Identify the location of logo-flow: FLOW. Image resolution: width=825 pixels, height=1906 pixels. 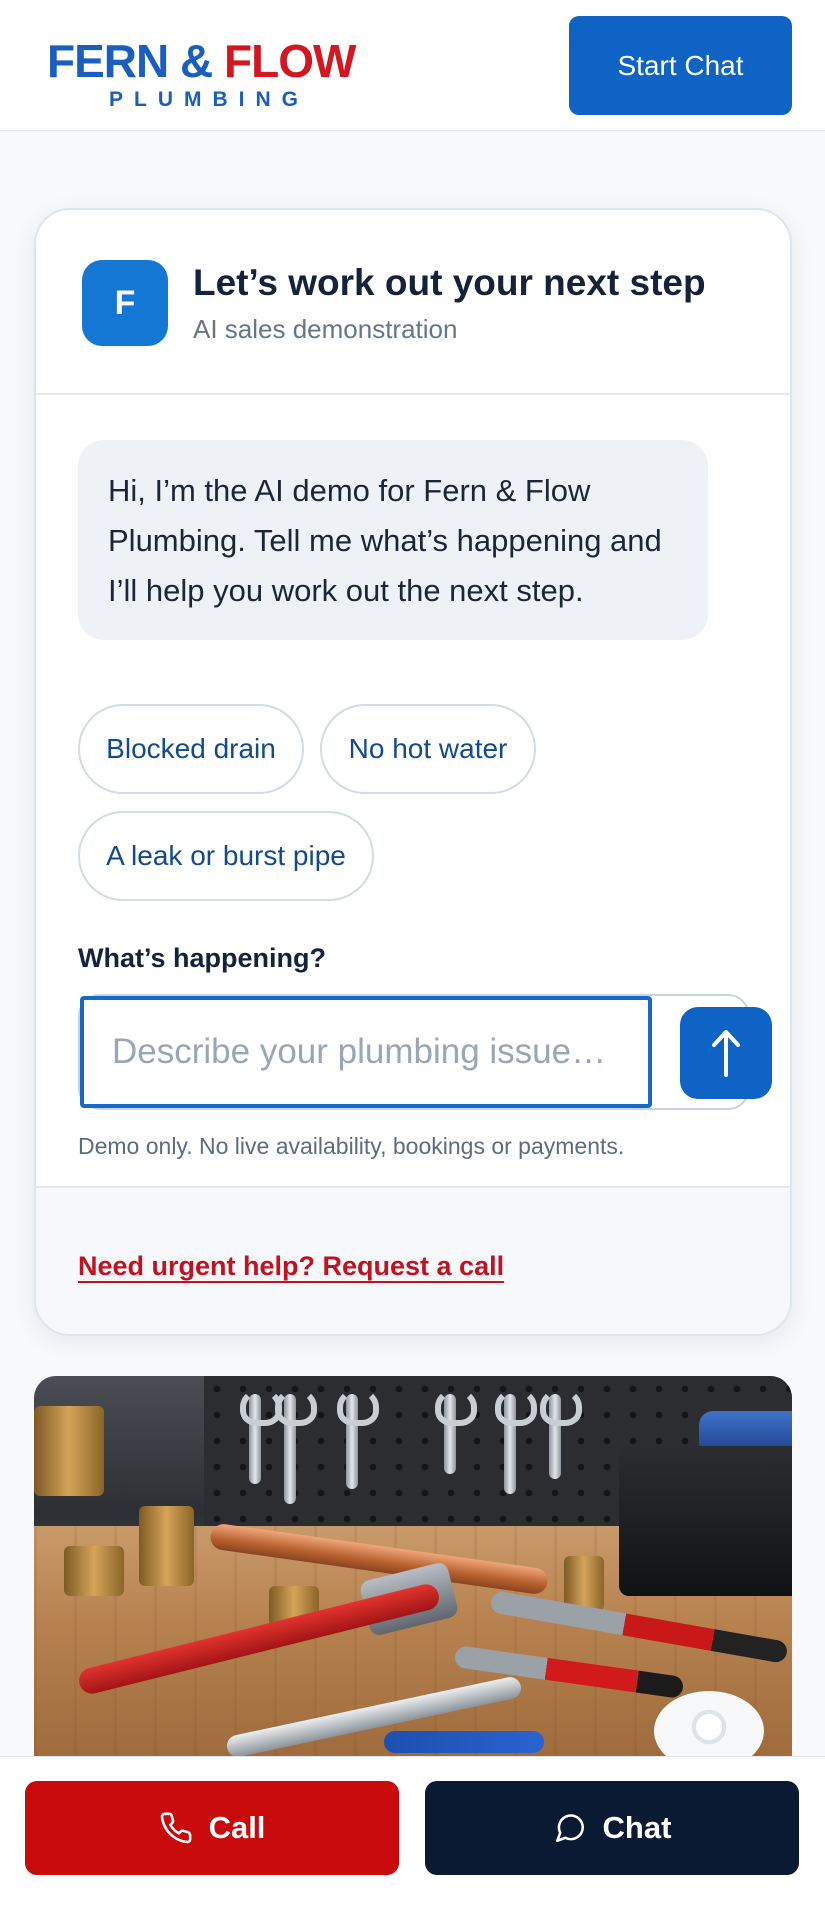
(290, 61).